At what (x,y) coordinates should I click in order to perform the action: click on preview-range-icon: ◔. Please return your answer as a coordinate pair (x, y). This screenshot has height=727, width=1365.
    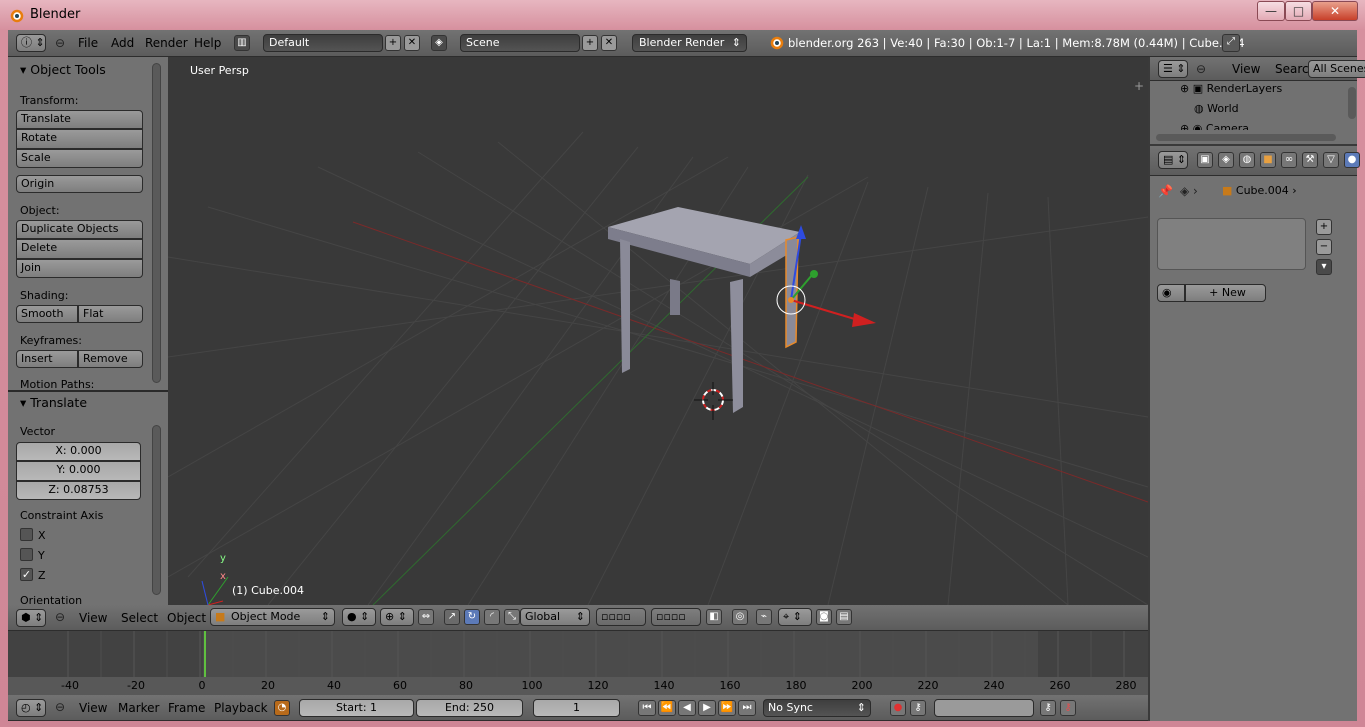
    Looking at the image, I should click on (282, 708).